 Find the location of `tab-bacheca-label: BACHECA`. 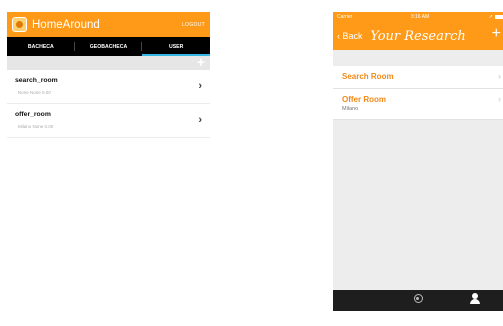

tab-bacheca-label: BACHECA is located at coordinates (40, 46).